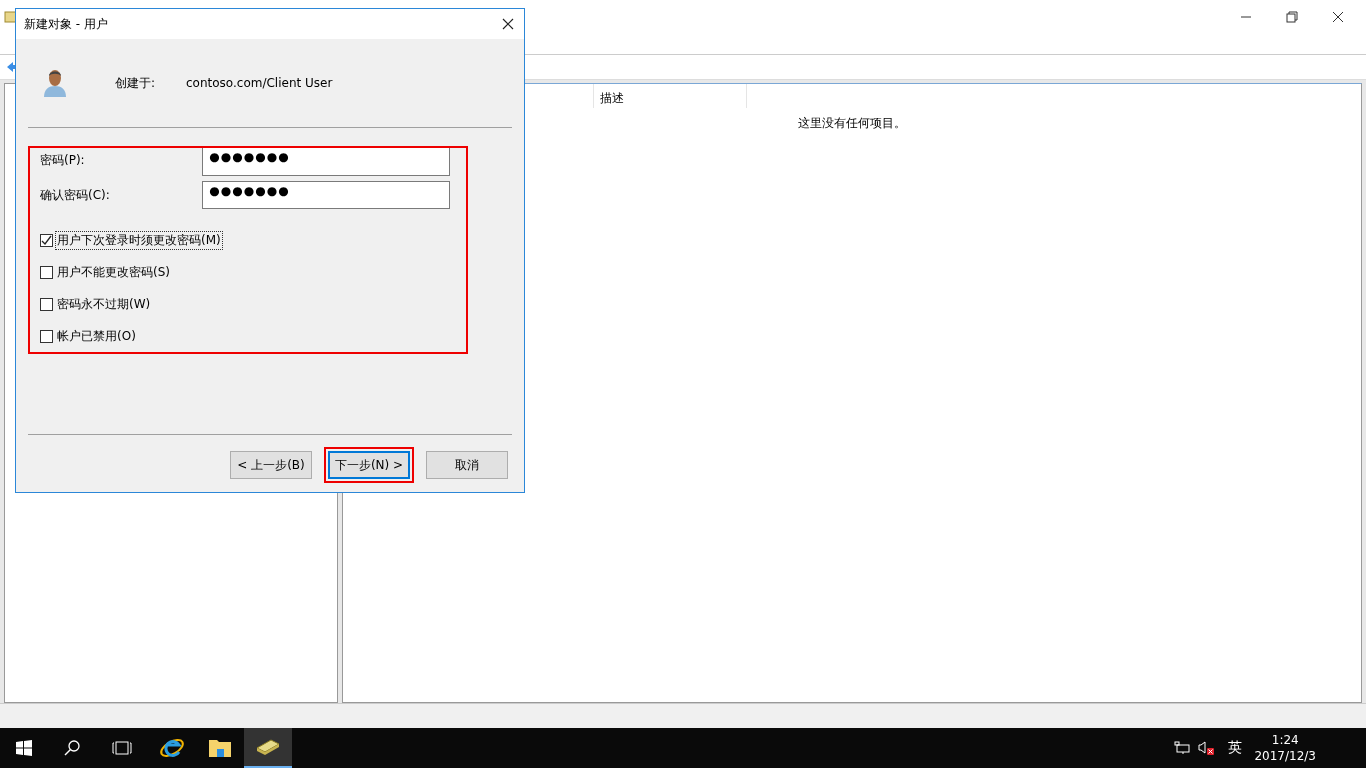 This screenshot has width=1366, height=768. Describe the element at coordinates (66, 24) in the screenshot. I see `dialog-title: 新建对象 - 用户` at that location.